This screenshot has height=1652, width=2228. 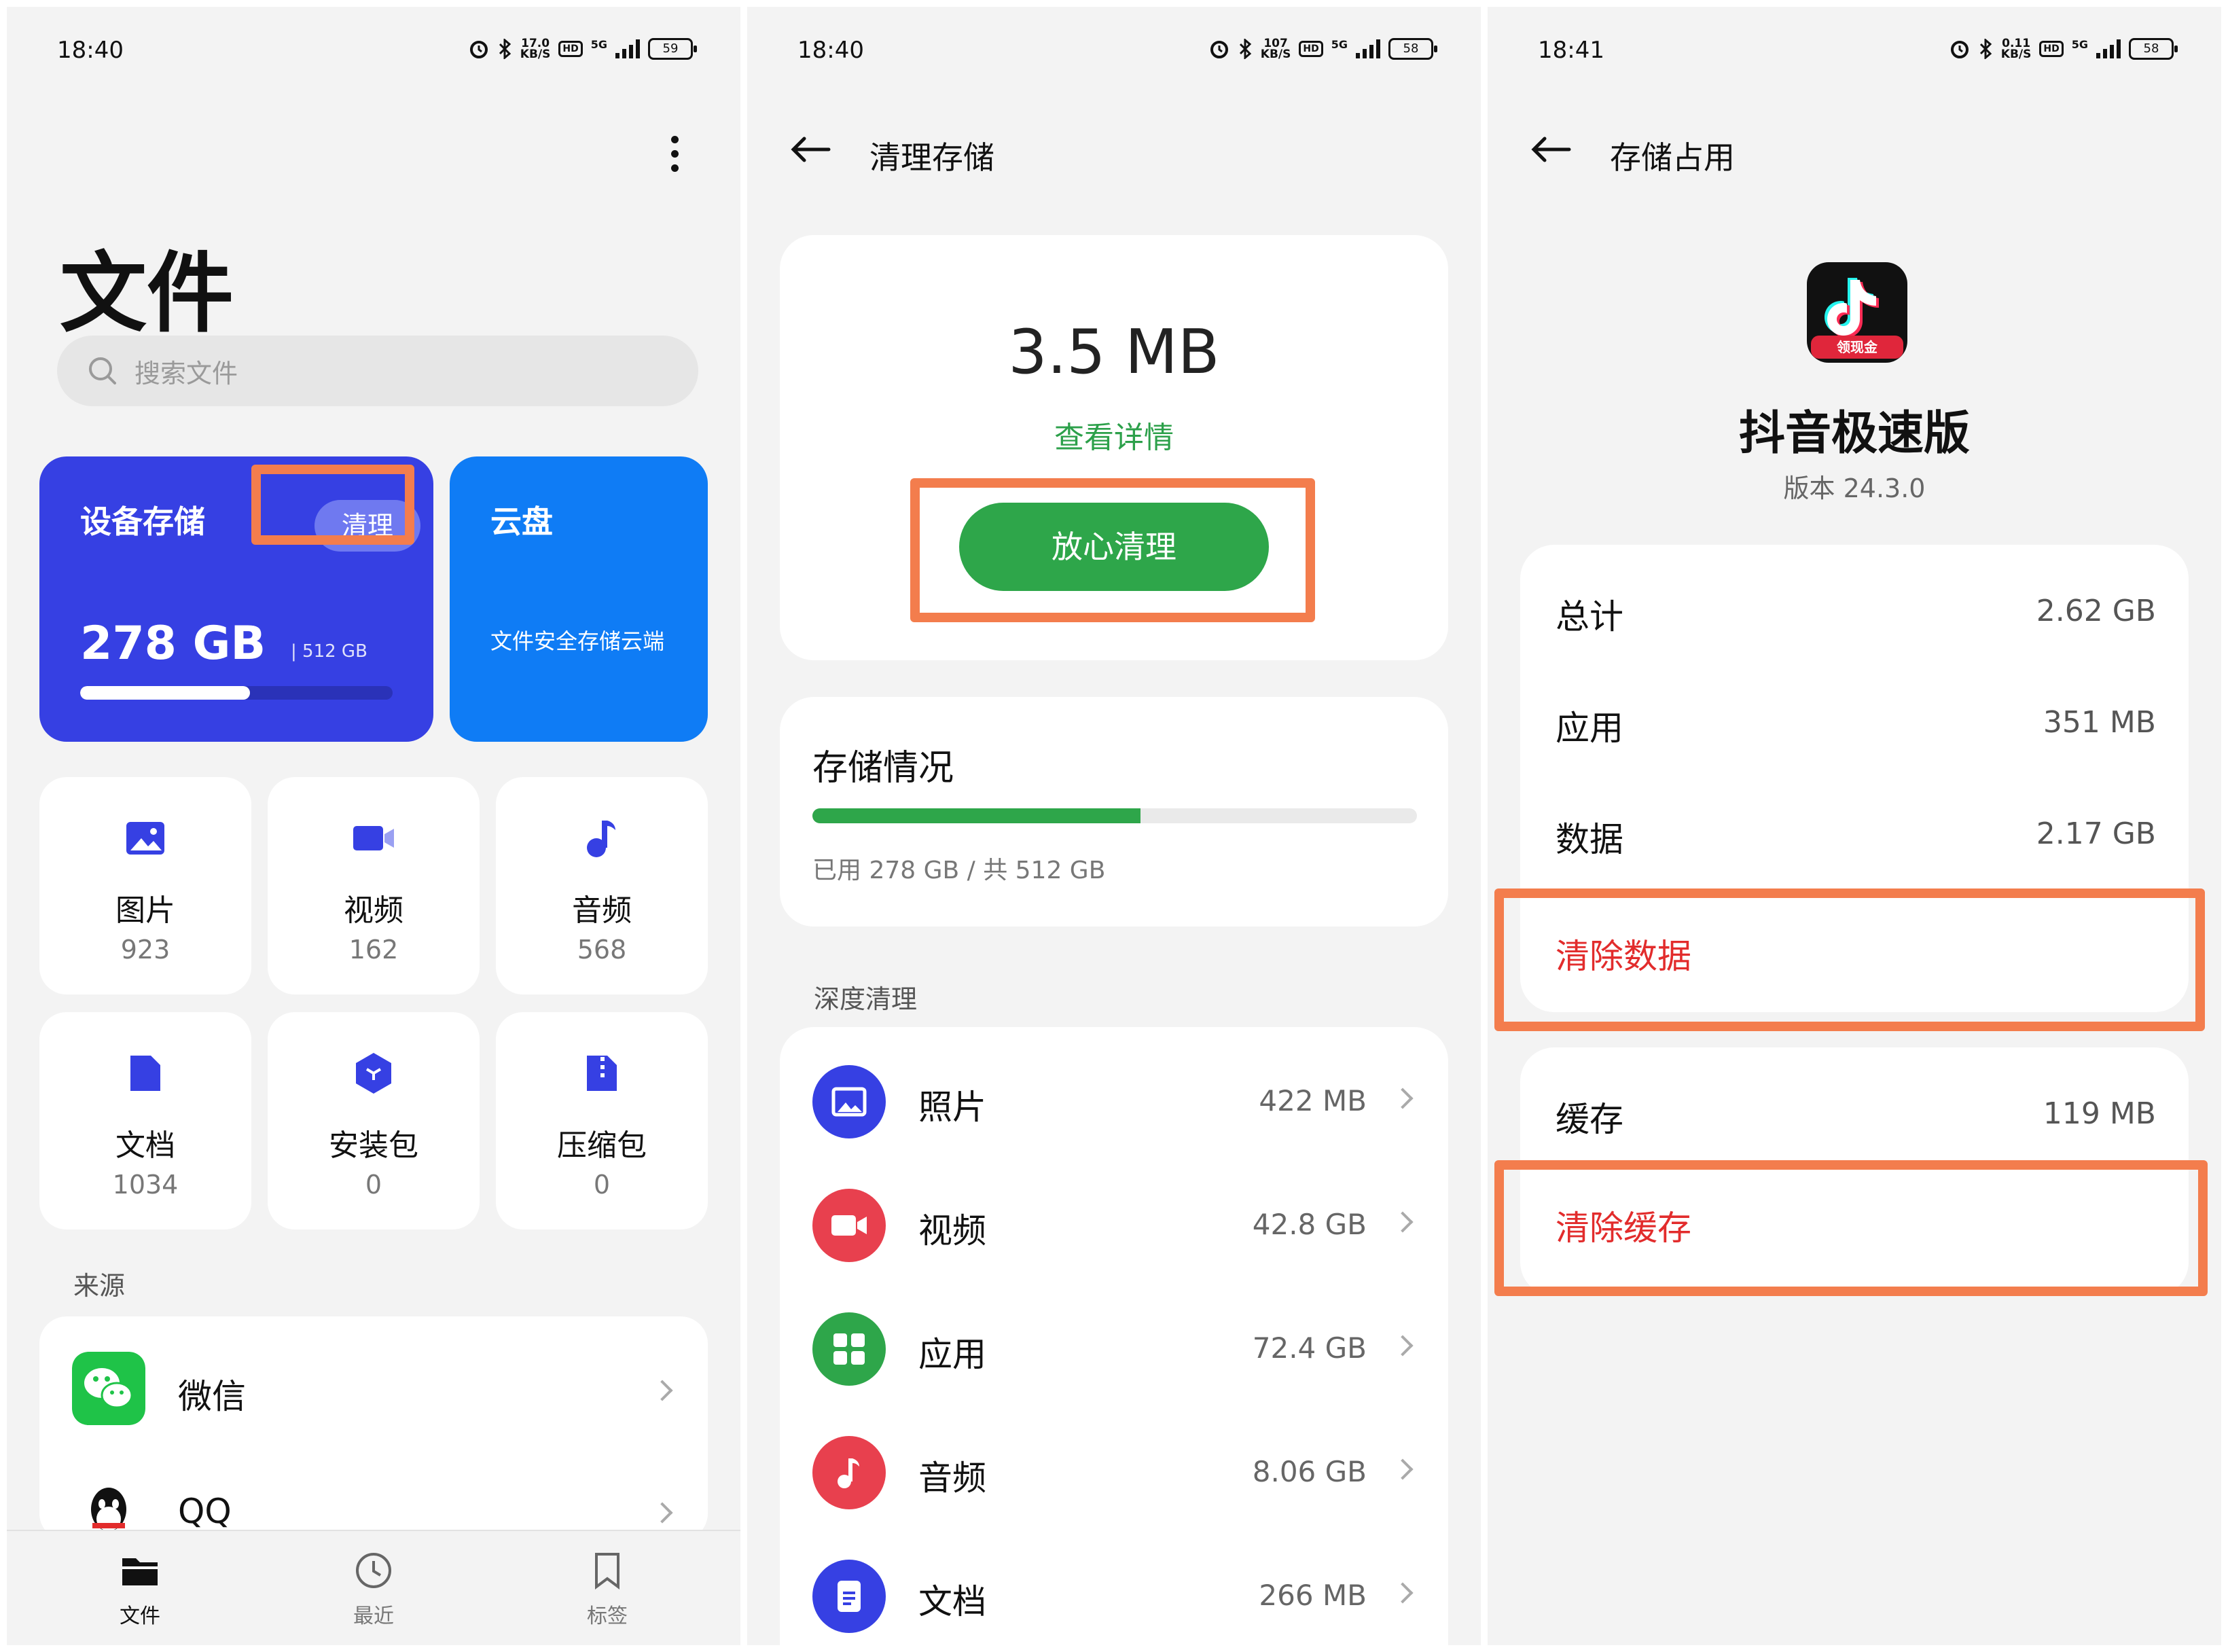 I want to click on video-camera-icon, so click(x=849, y=1225).